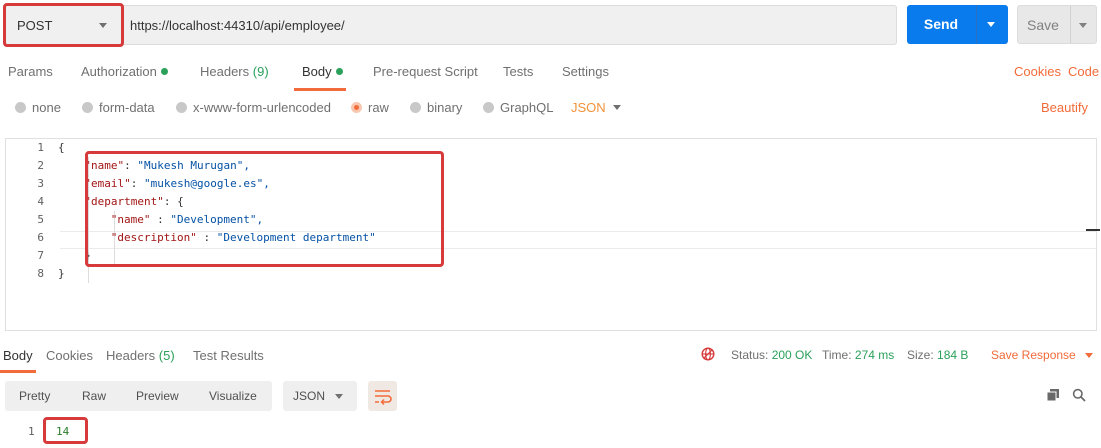  I want to click on line-number: 7, so click(40, 255).